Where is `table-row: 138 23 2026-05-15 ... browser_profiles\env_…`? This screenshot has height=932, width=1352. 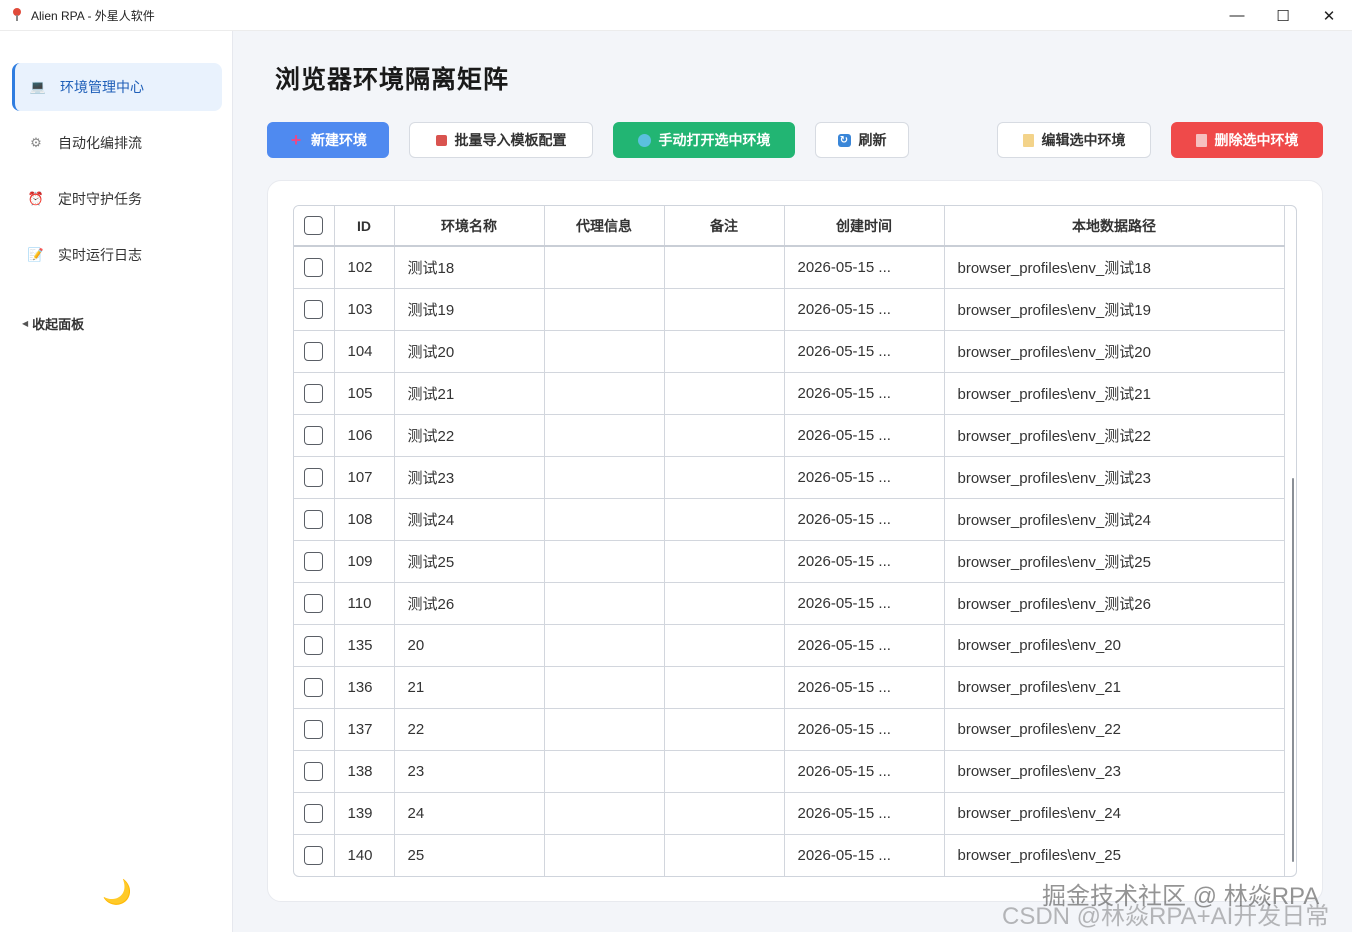
table-row: 138 23 2026-05-15 ... browser_profiles\env_… is located at coordinates (789, 771).